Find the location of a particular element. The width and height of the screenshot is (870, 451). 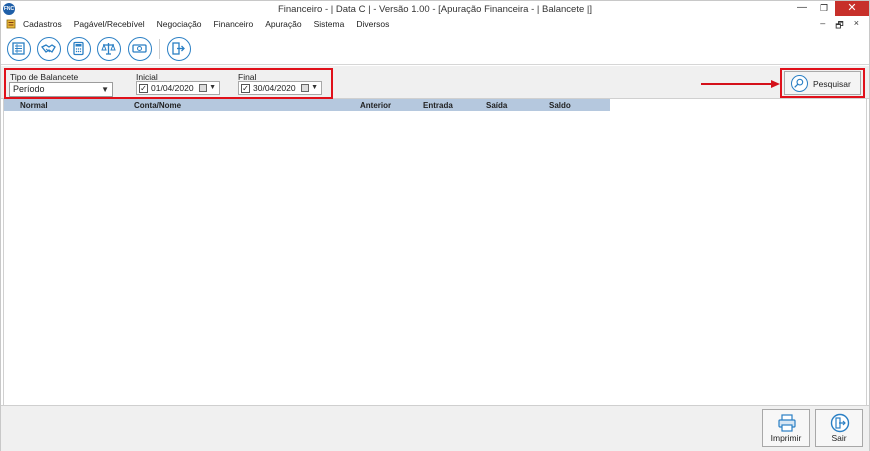

toolbar-calculator-button is located at coordinates (79, 49).